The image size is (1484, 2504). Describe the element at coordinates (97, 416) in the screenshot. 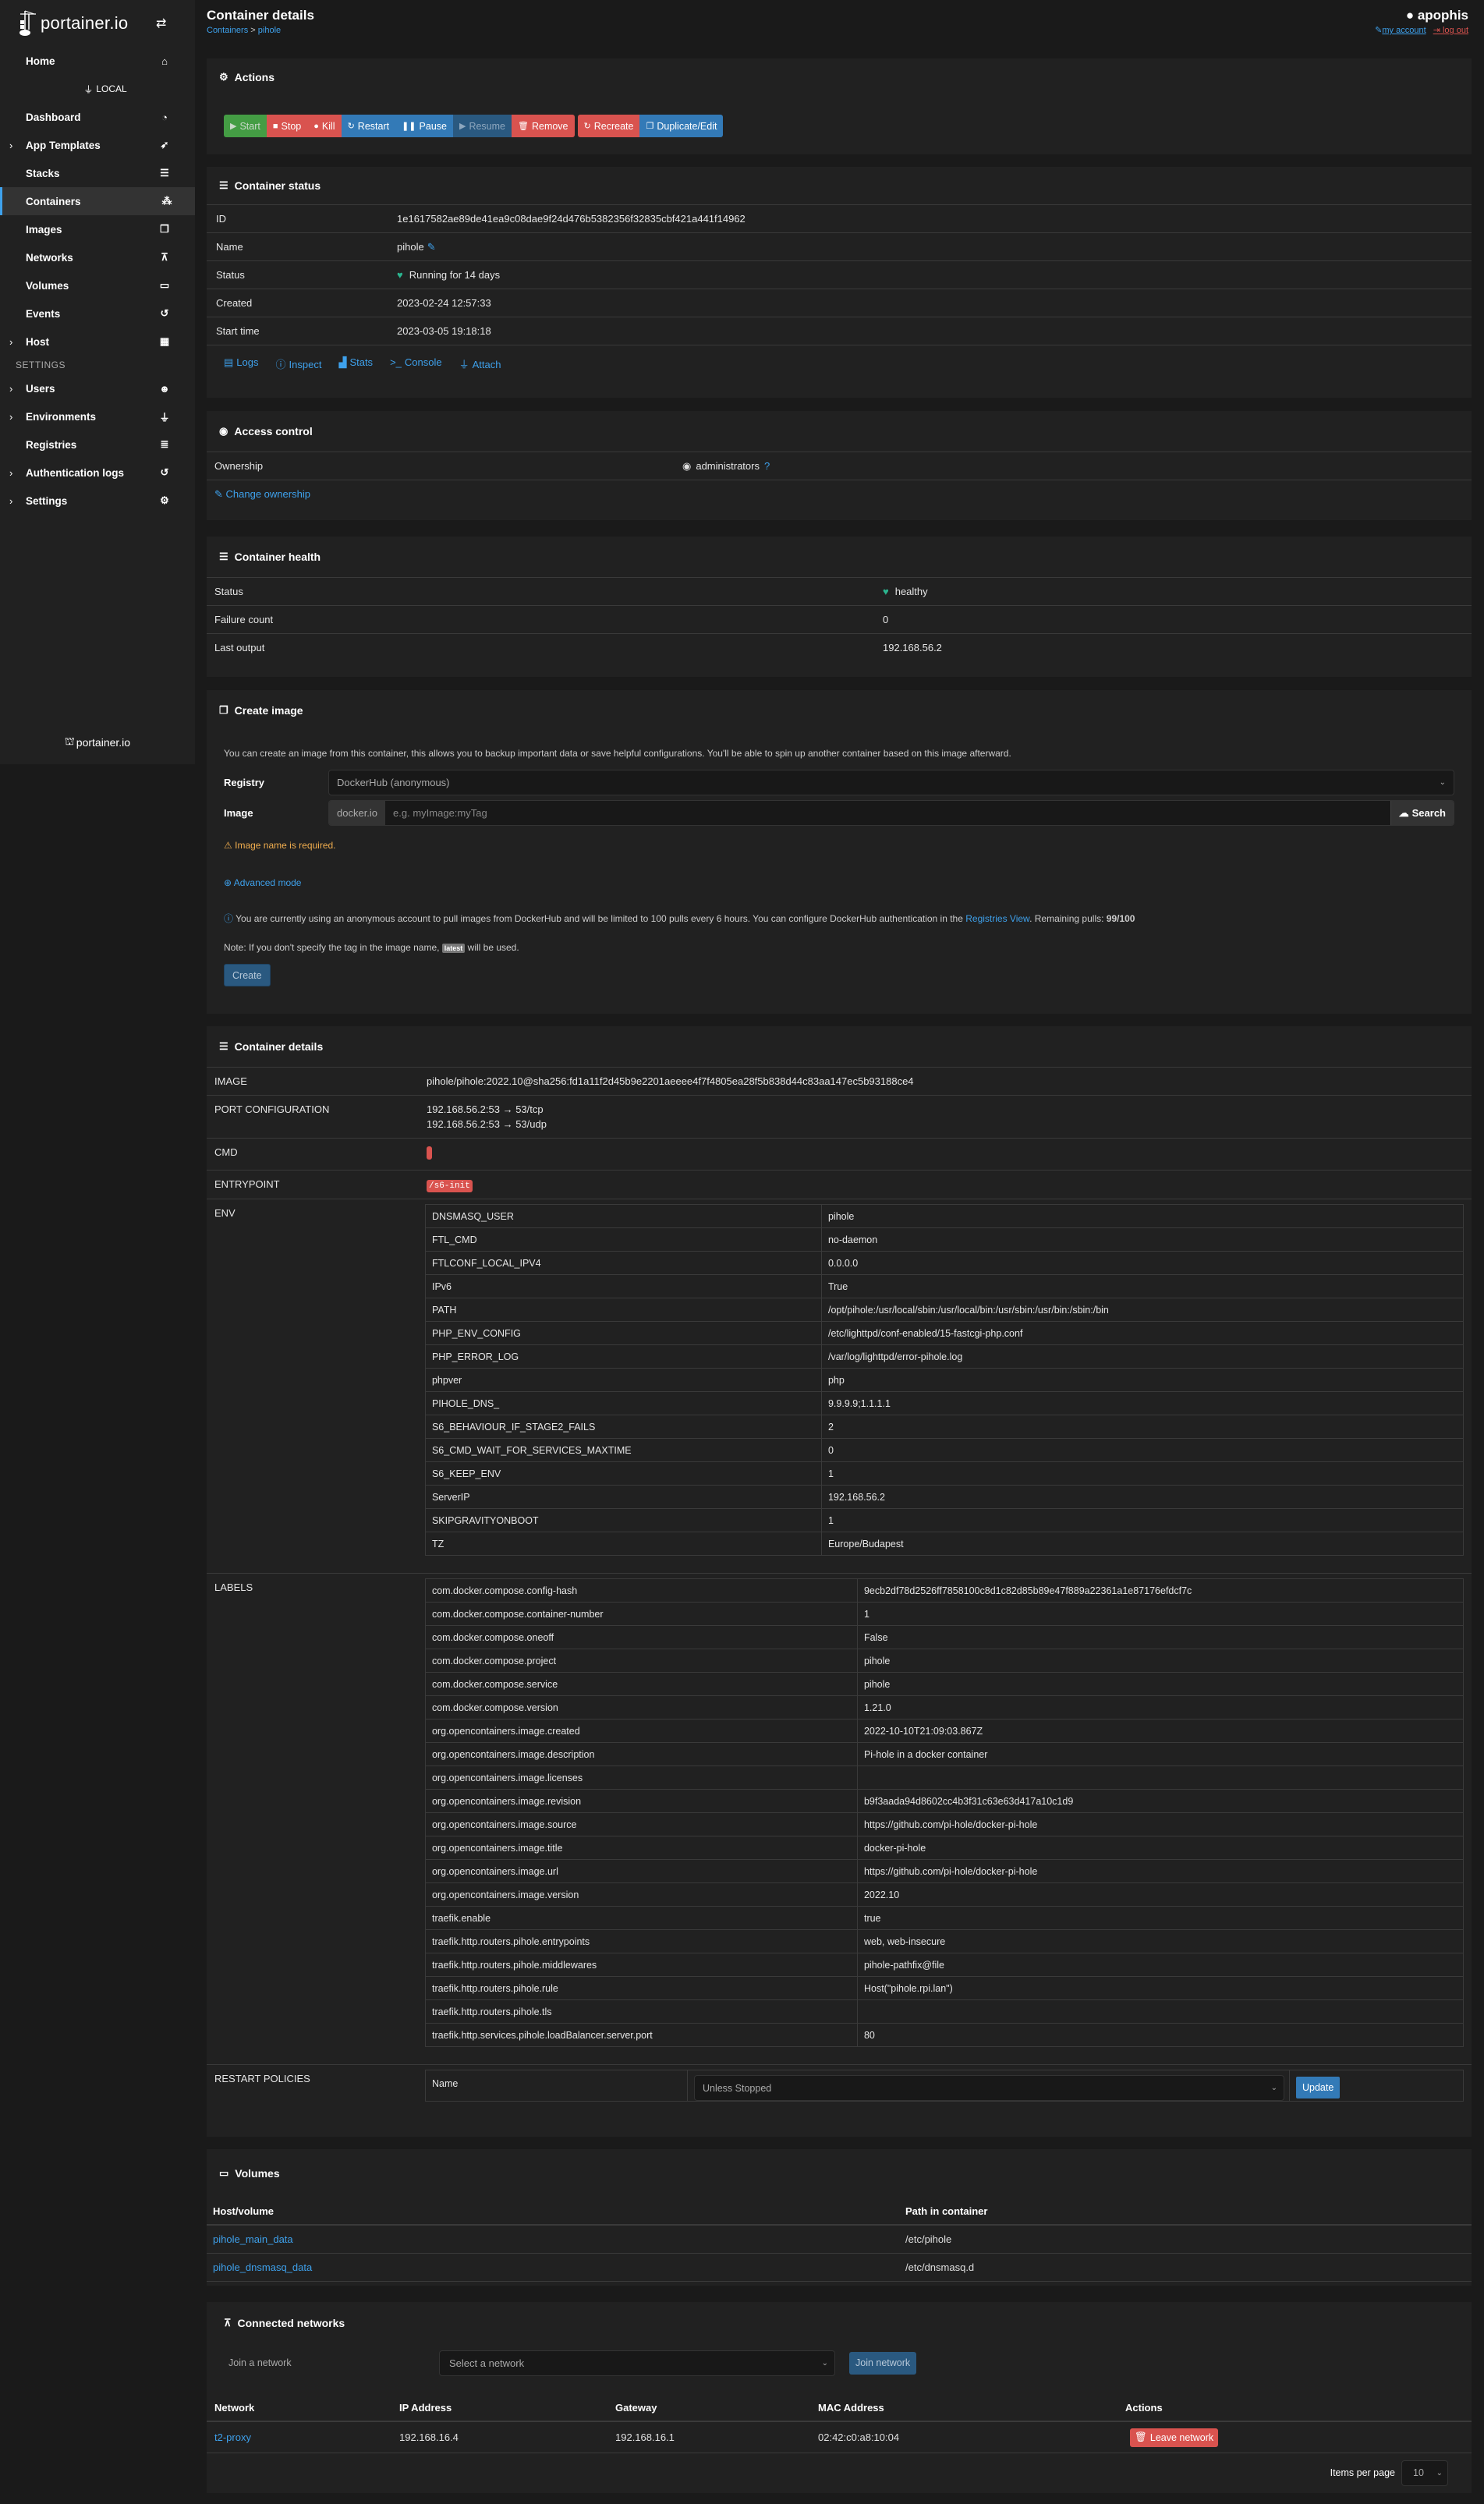

I see `sidebar-item-environments: › Environments ⏚` at that location.